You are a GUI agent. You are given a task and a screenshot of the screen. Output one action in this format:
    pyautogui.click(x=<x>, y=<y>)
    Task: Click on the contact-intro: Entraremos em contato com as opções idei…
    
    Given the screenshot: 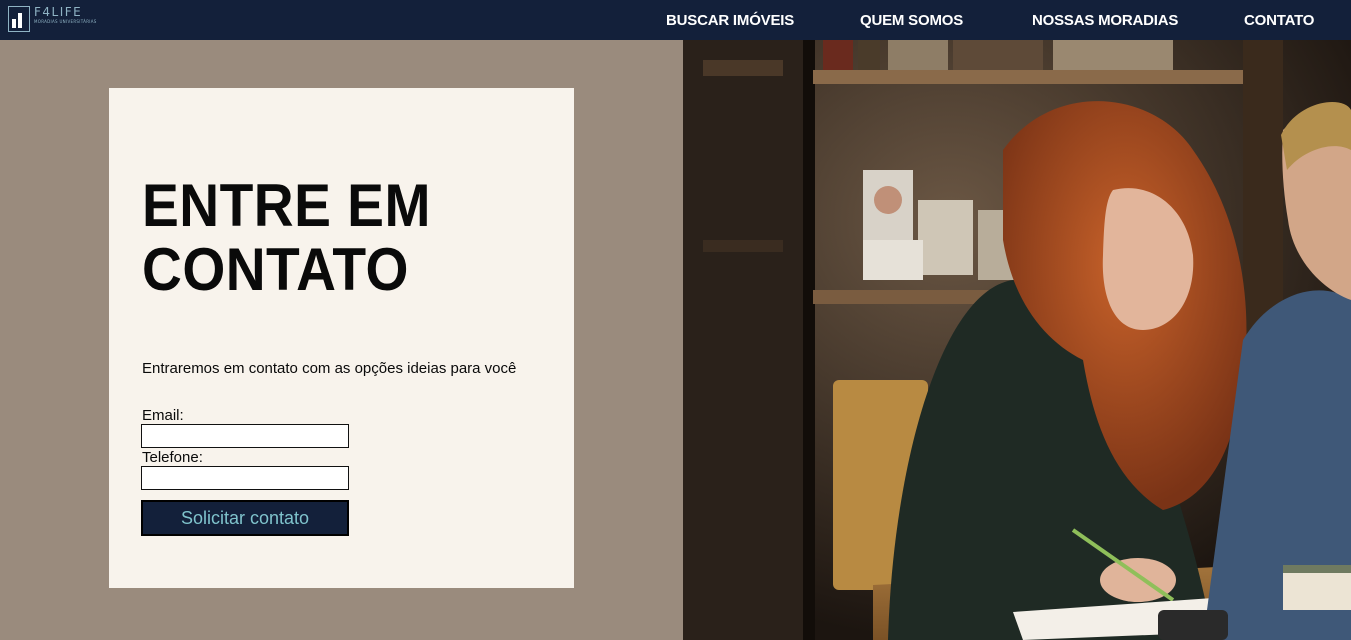 What is the action you would take?
    pyautogui.click(x=329, y=368)
    